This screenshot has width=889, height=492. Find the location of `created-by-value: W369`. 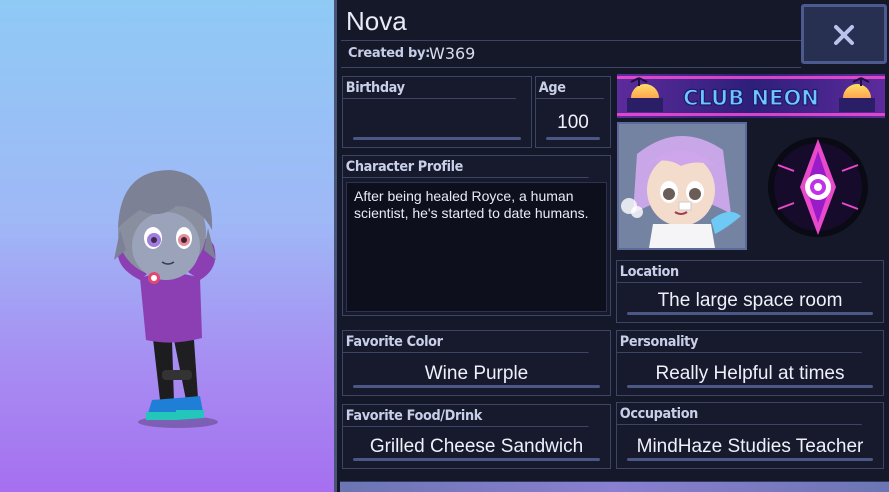

created-by-value: W369 is located at coordinates (452, 53).